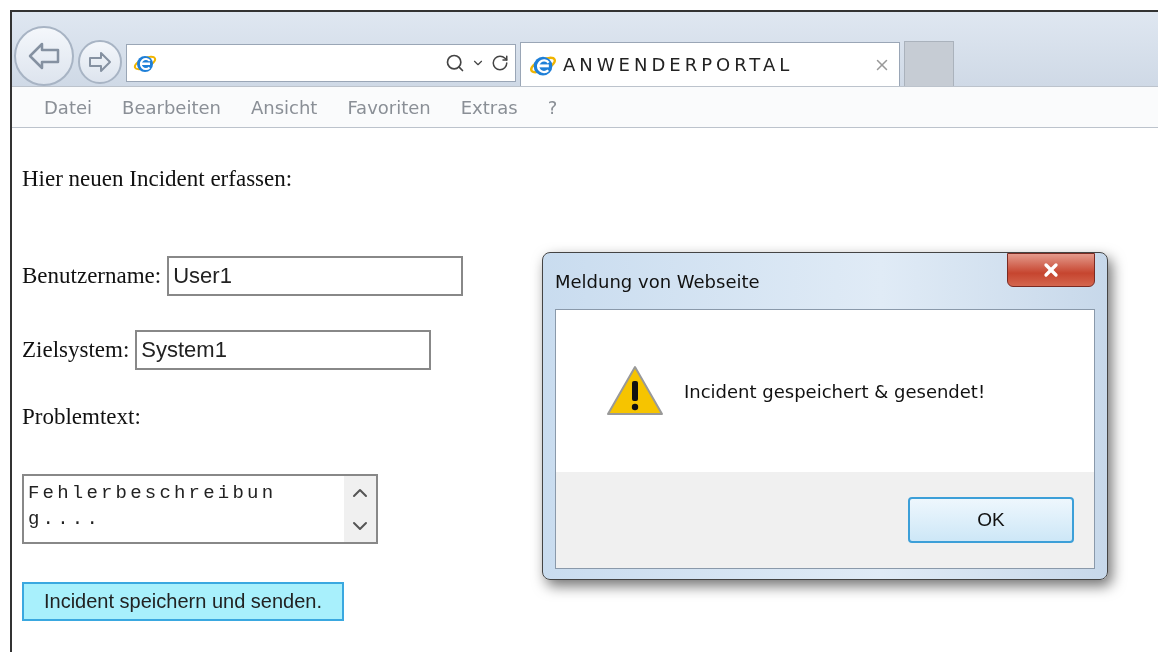 The height and width of the screenshot is (652, 1158). What do you see at coordinates (81, 417) in the screenshot?
I see `field-label: Problemtext:` at bounding box center [81, 417].